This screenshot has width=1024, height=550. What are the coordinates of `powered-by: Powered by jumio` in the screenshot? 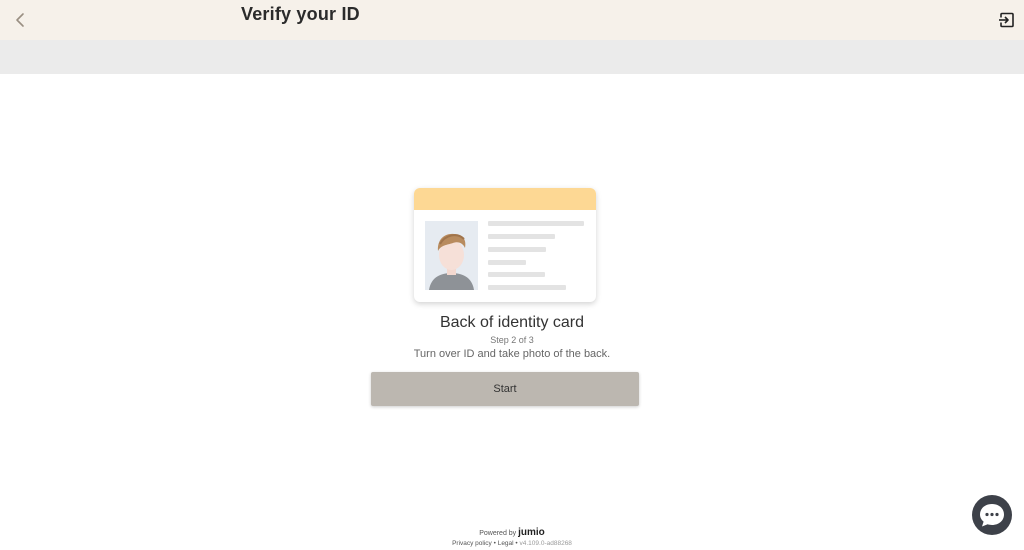 It's located at (512, 532).